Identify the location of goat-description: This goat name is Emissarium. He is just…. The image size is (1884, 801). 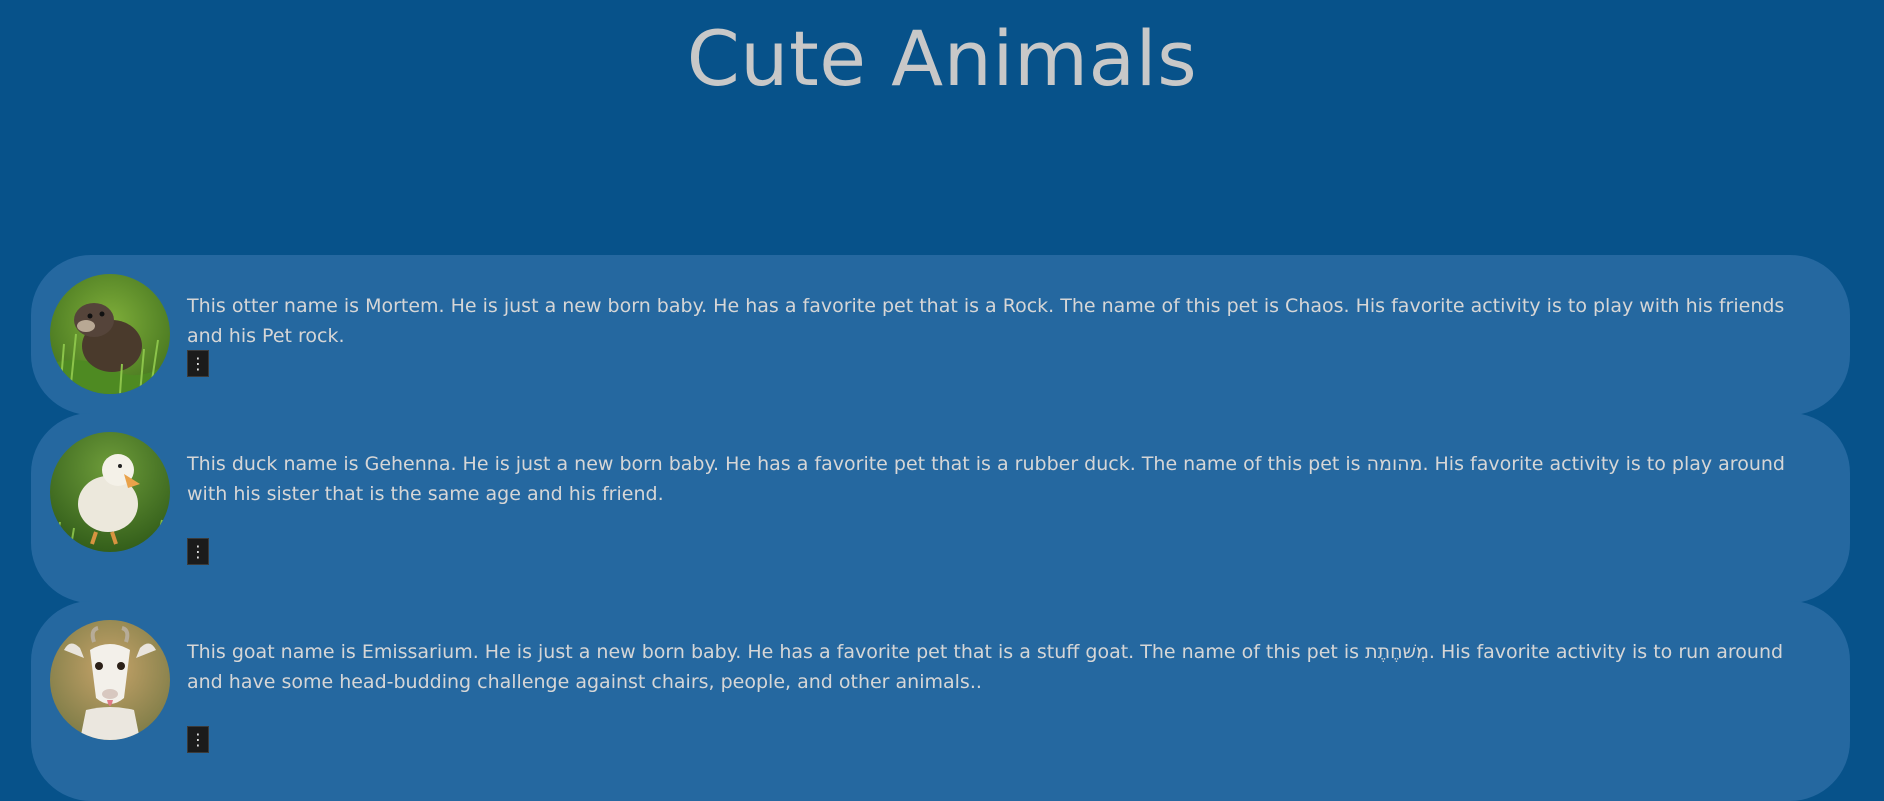
(985, 667).